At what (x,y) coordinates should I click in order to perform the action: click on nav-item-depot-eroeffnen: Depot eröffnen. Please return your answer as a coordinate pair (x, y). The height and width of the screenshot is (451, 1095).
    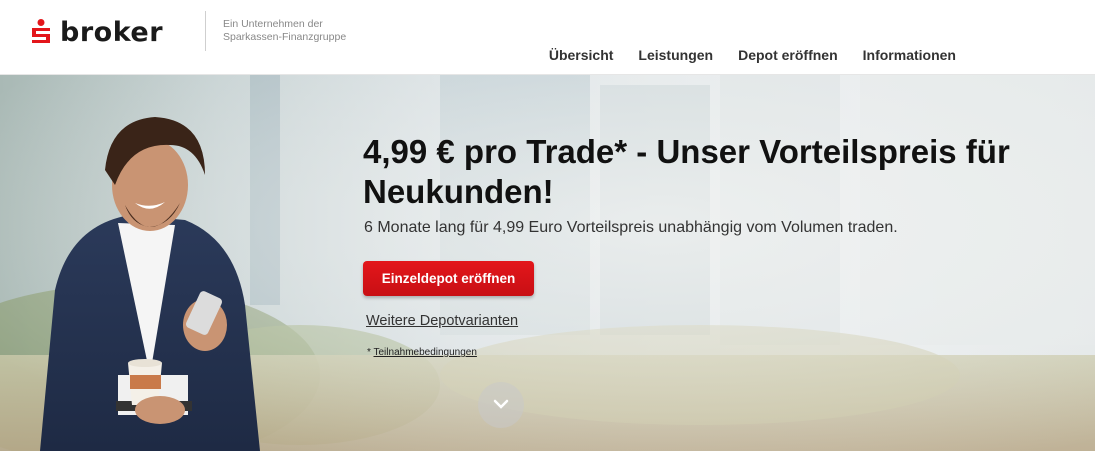
    Looking at the image, I should click on (788, 55).